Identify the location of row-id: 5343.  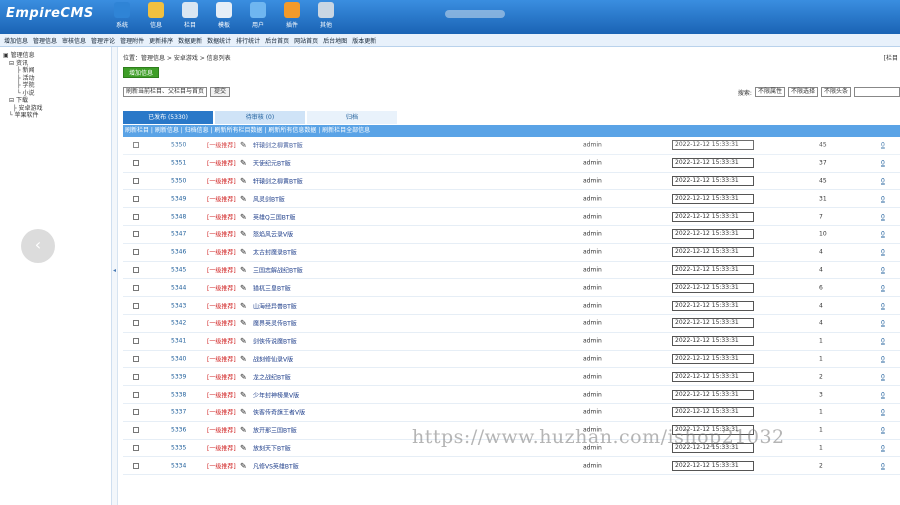
(178, 305).